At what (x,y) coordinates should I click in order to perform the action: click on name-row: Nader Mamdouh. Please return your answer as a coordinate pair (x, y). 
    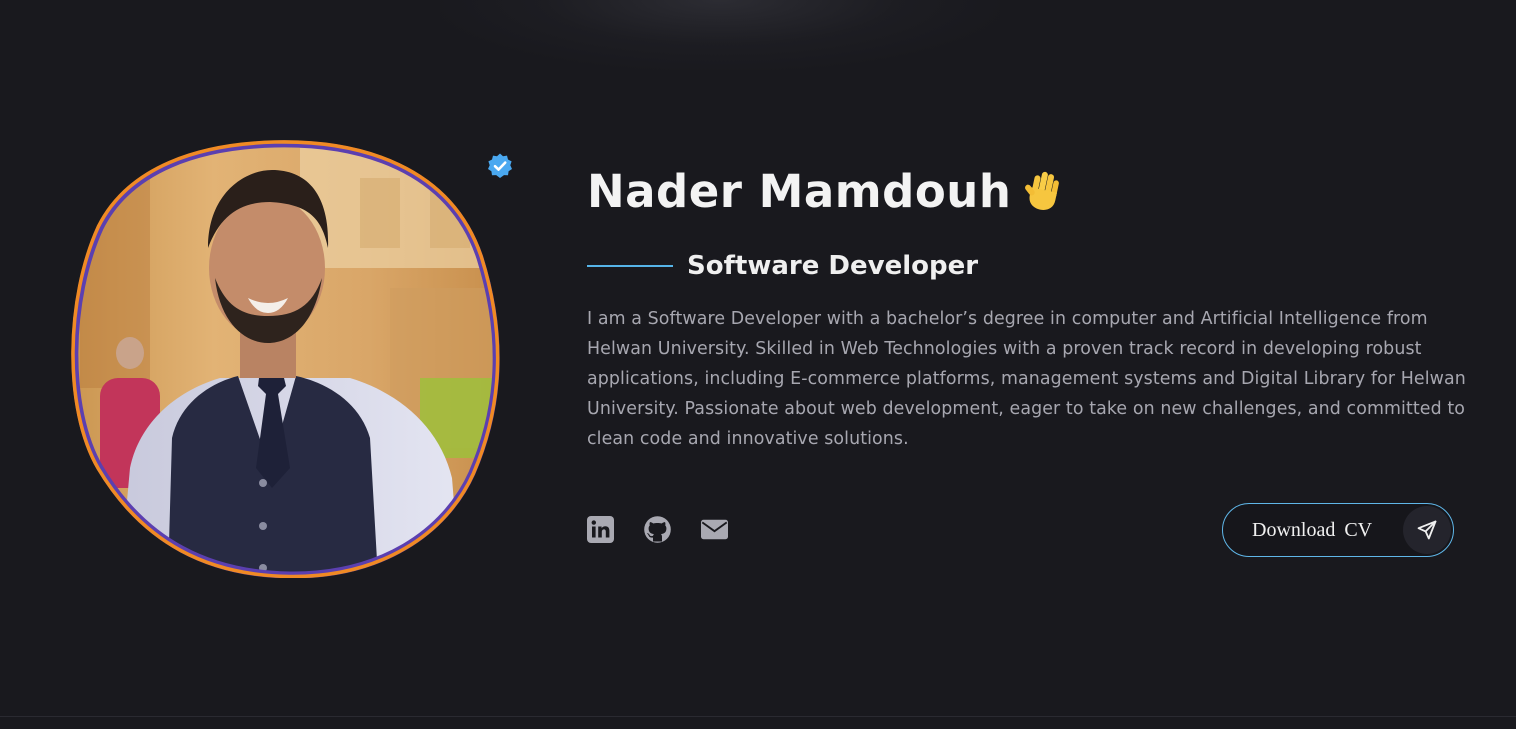
    Looking at the image, I should click on (1027, 191).